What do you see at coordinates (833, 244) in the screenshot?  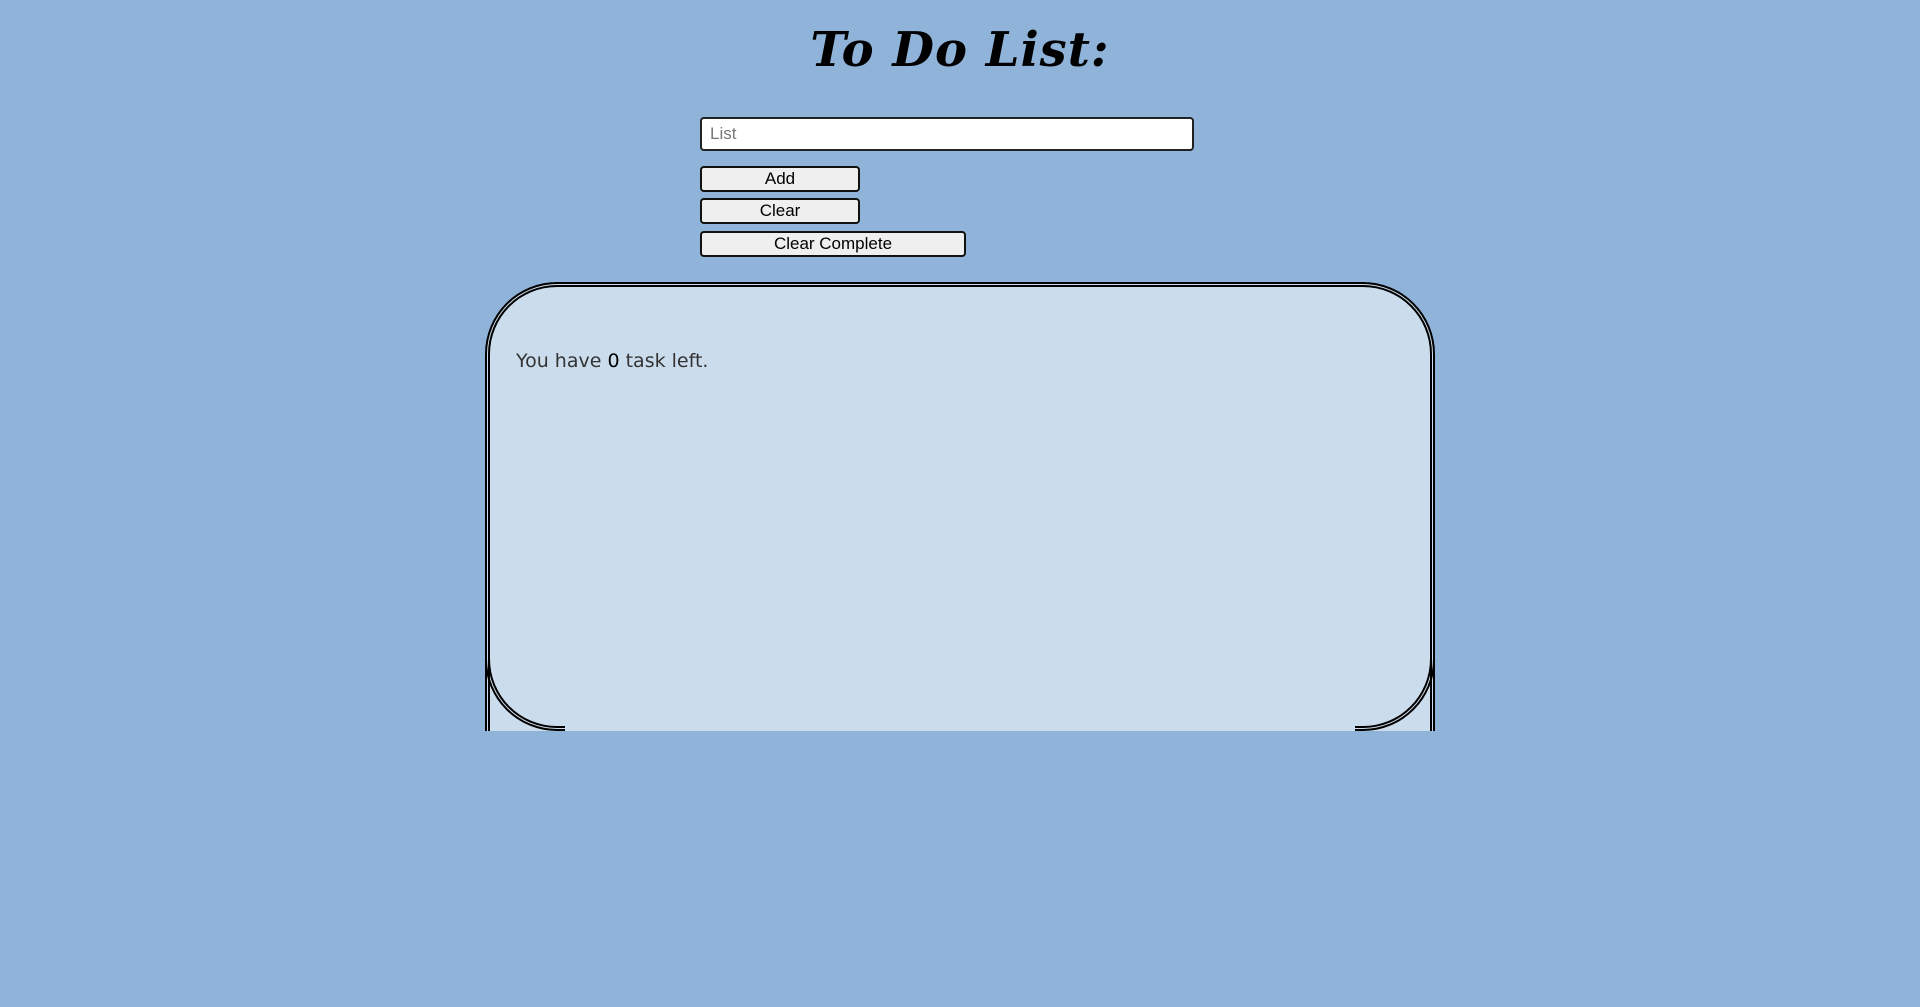 I see `clear-complete-button: Clear Complete` at bounding box center [833, 244].